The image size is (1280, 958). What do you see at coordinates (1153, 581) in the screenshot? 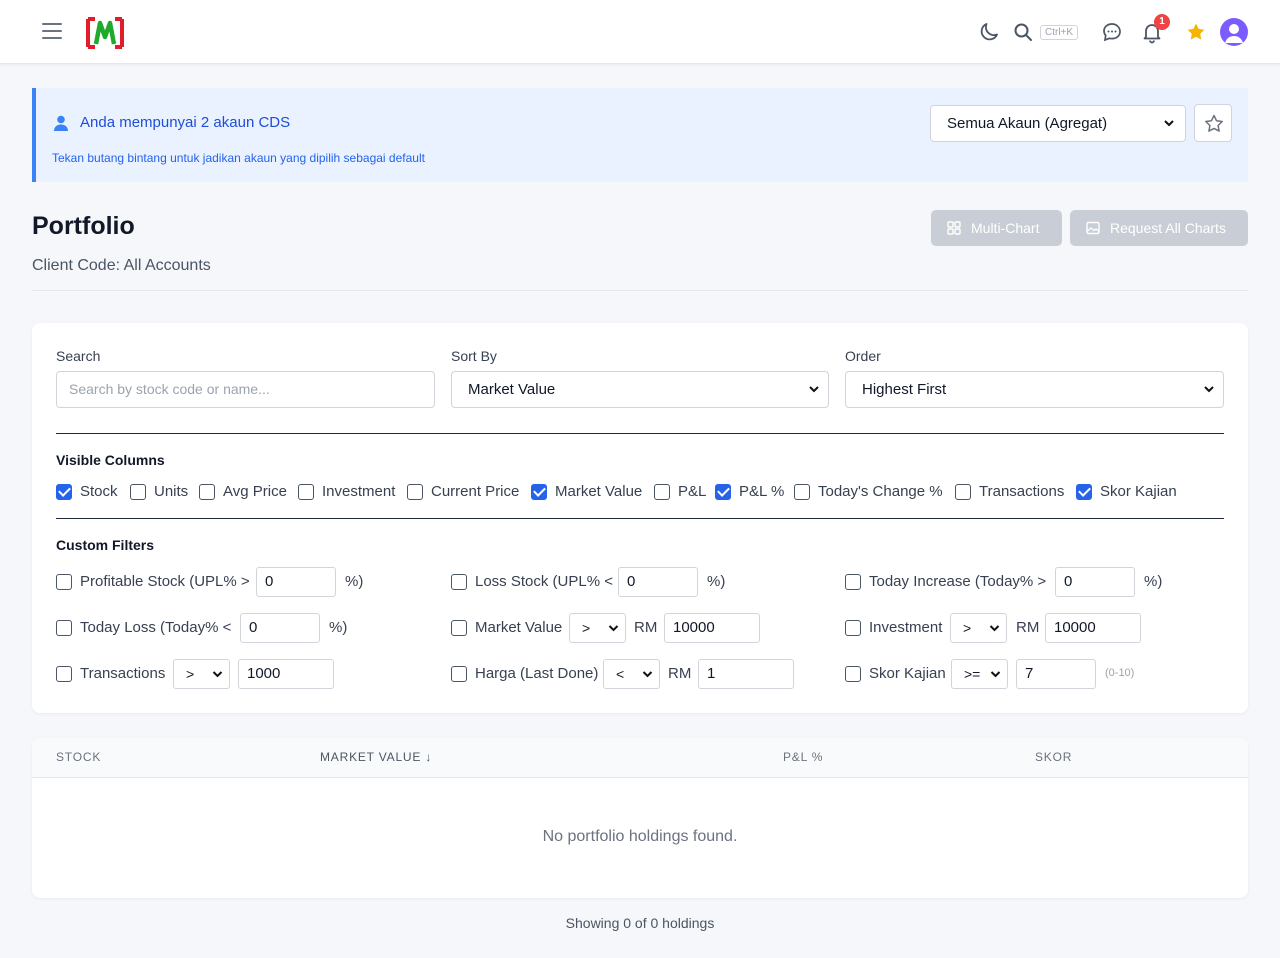
I see `today-increase-suffix: %)` at bounding box center [1153, 581].